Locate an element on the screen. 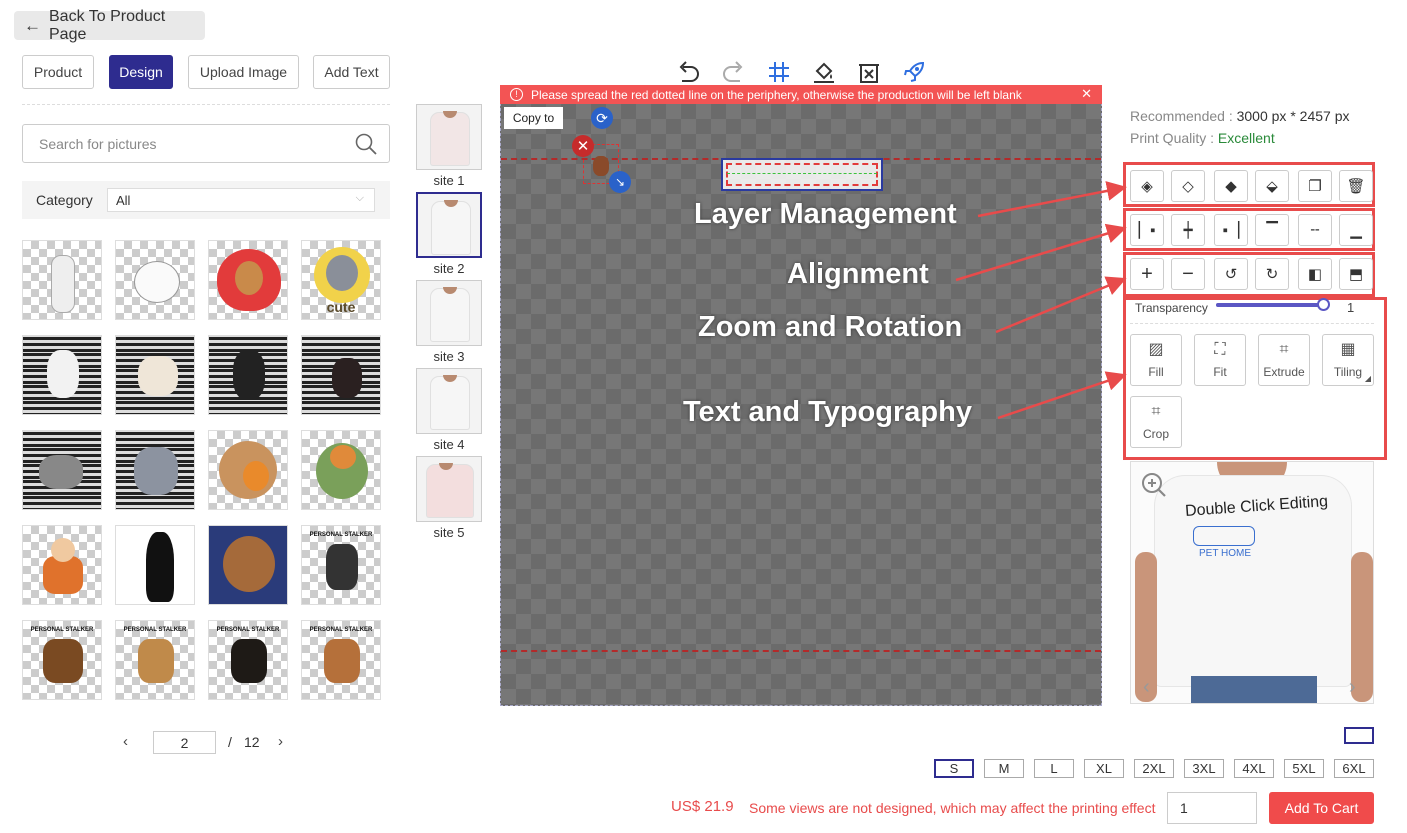  flip-horizontal-button: ◧ is located at coordinates (1315, 274).